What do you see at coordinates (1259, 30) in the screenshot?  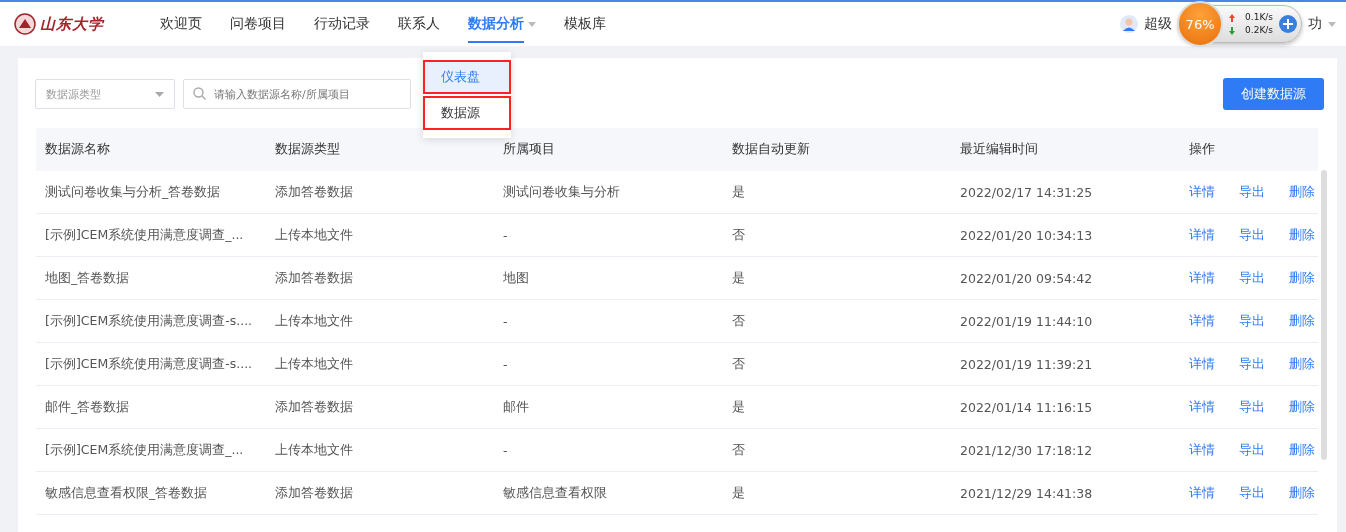 I see `download-speed: 0.2K/s` at bounding box center [1259, 30].